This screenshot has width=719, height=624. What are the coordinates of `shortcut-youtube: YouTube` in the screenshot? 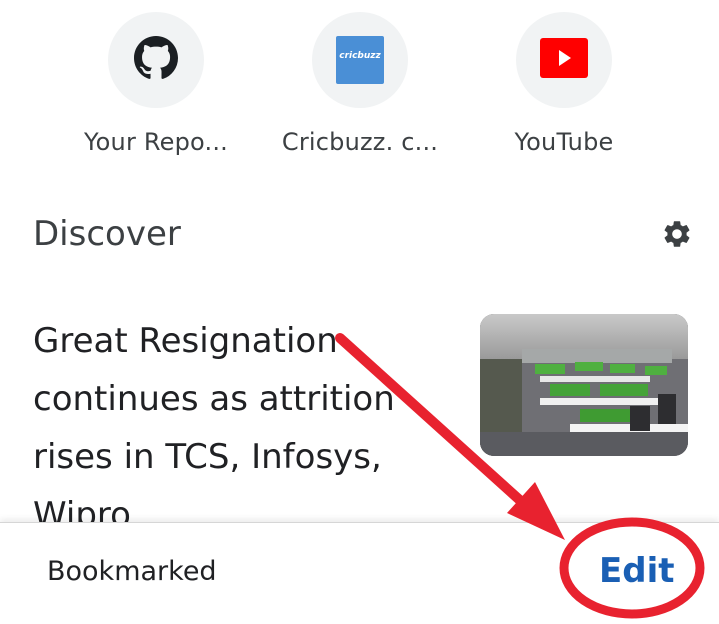 It's located at (564, 84).